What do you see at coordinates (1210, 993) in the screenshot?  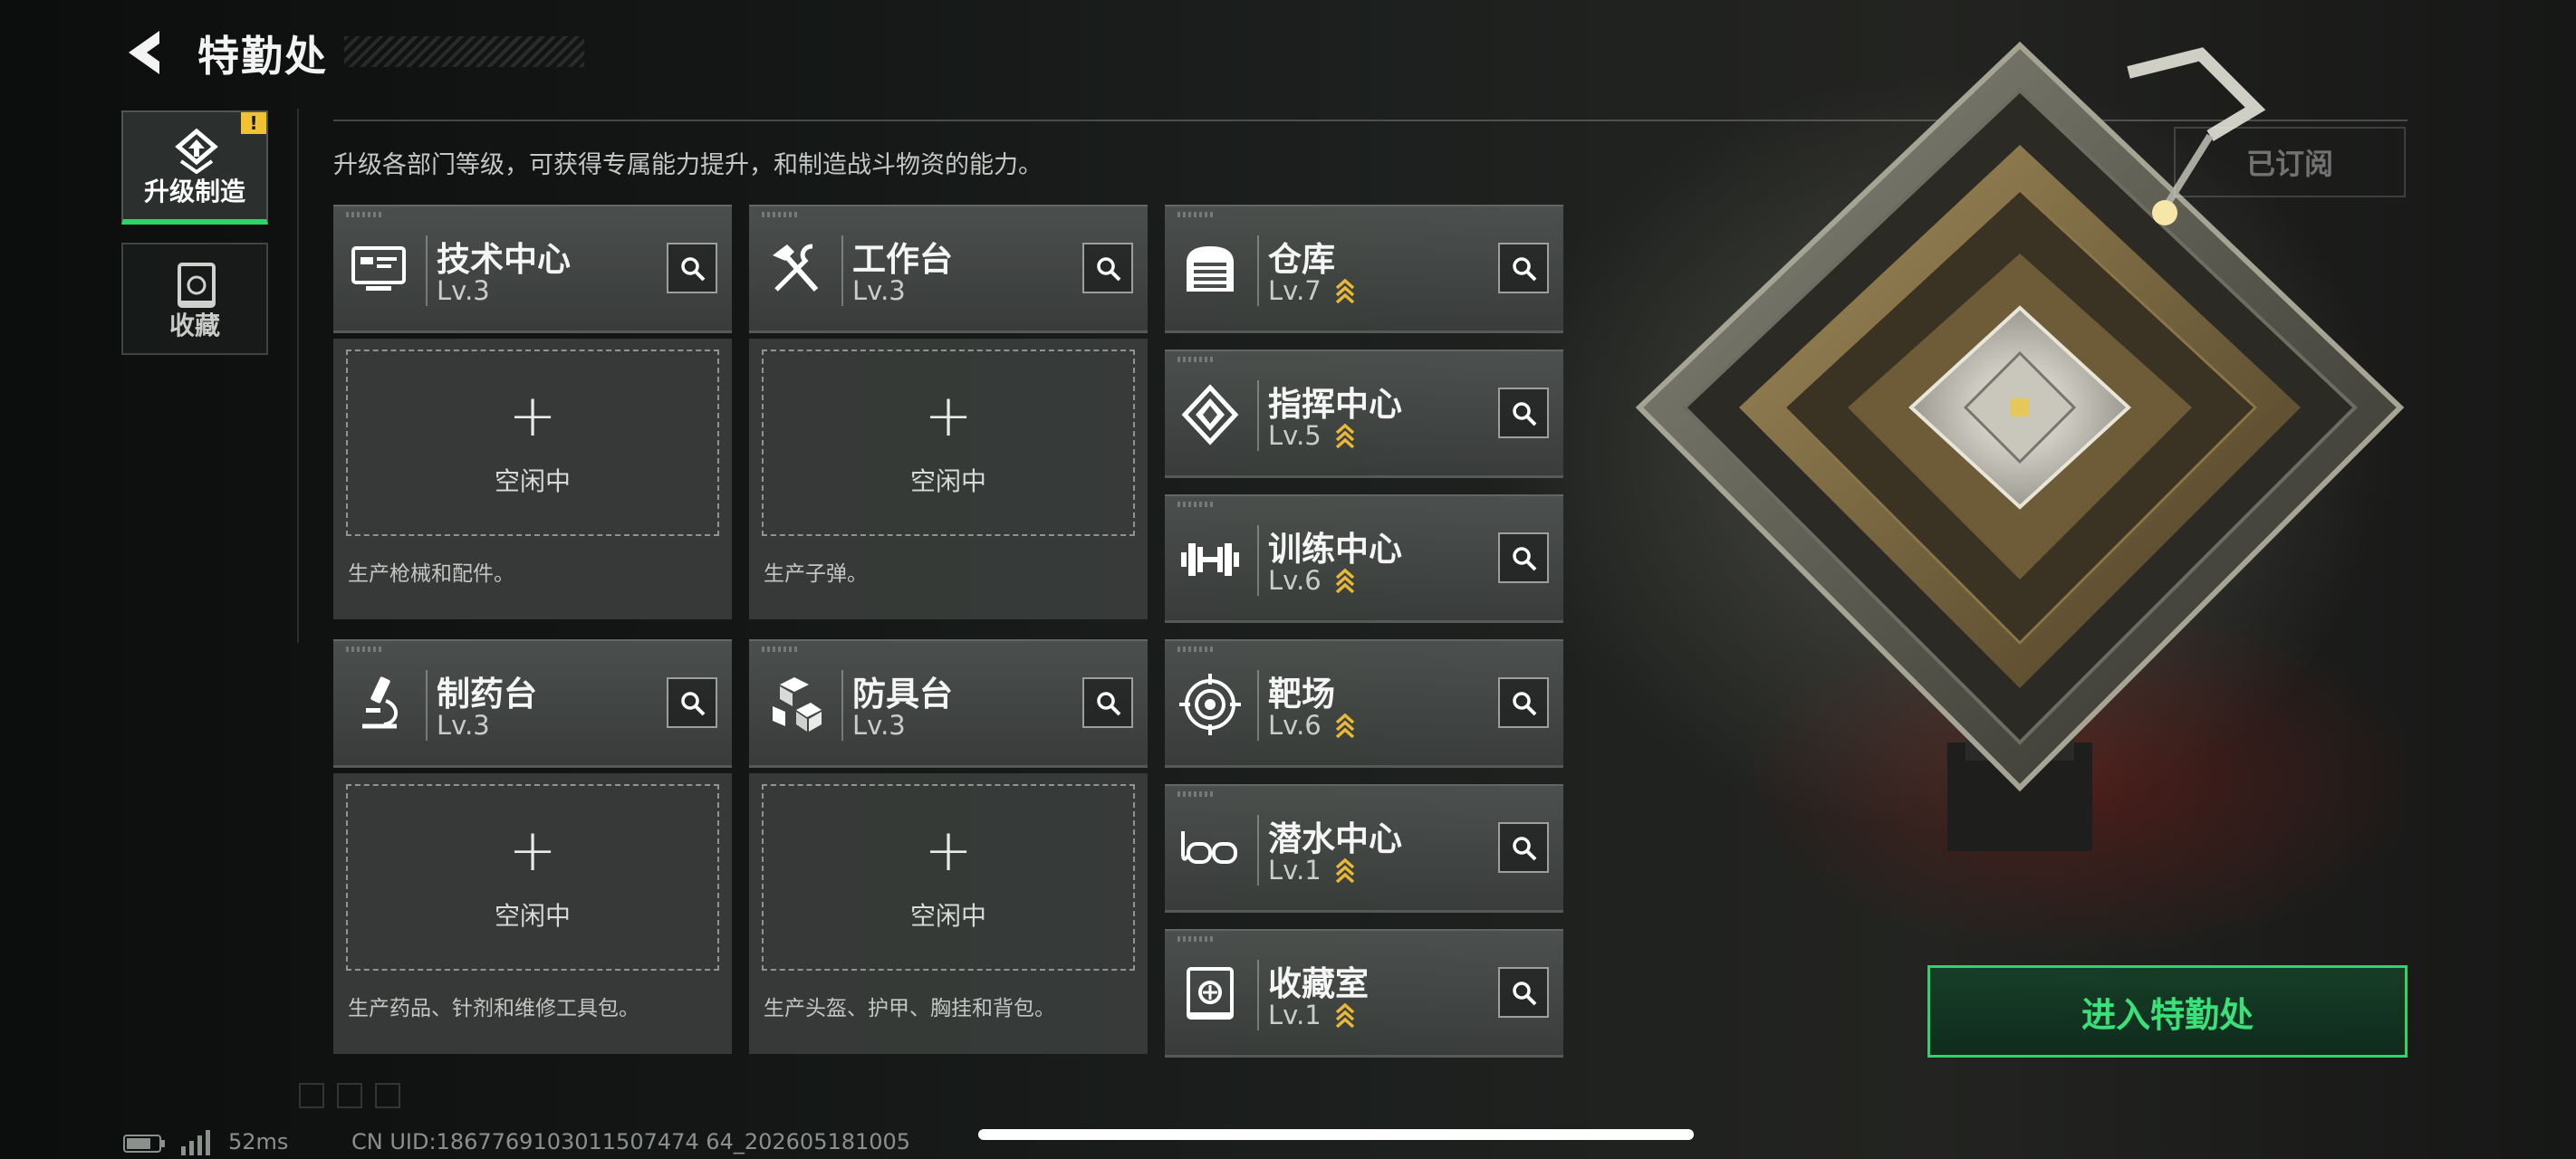 I see `vault-icon` at bounding box center [1210, 993].